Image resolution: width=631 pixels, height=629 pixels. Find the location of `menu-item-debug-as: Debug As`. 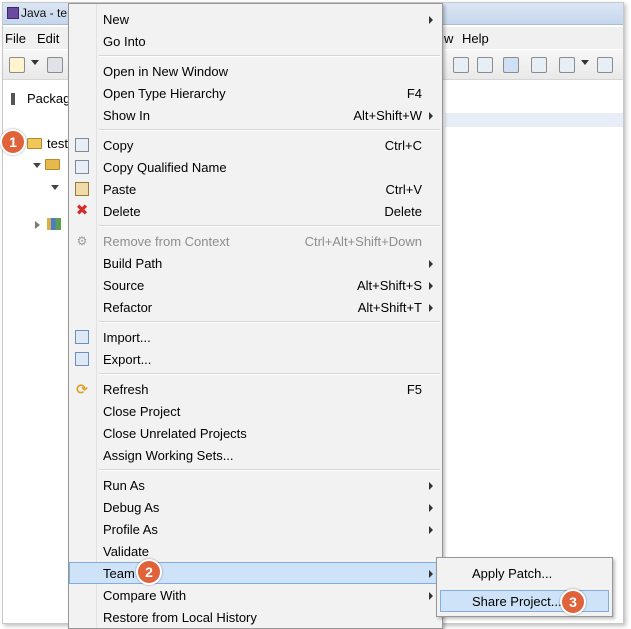

menu-item-debug-as: Debug As is located at coordinates (255, 507).